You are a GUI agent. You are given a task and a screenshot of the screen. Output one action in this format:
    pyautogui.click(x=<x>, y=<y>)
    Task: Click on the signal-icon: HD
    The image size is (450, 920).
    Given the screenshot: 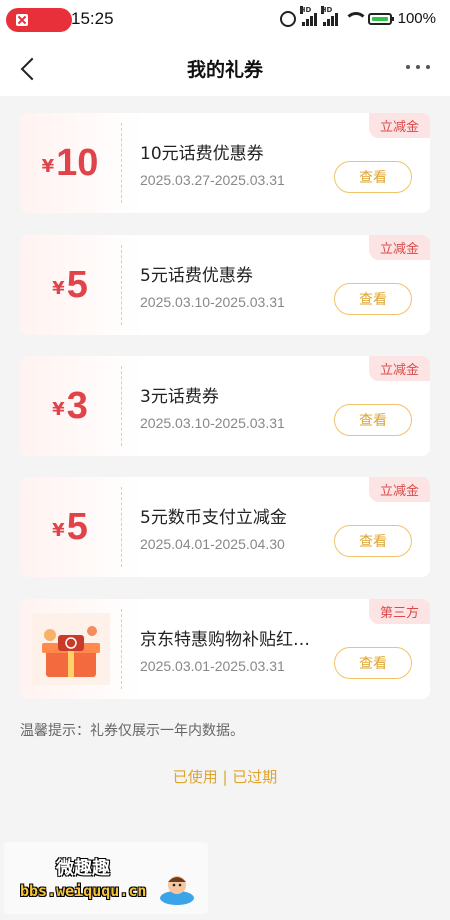 What is the action you would take?
    pyautogui.click(x=308, y=15)
    